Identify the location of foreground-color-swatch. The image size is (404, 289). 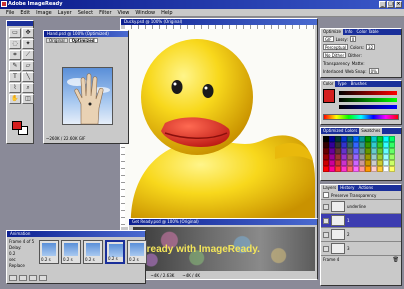
(17, 125).